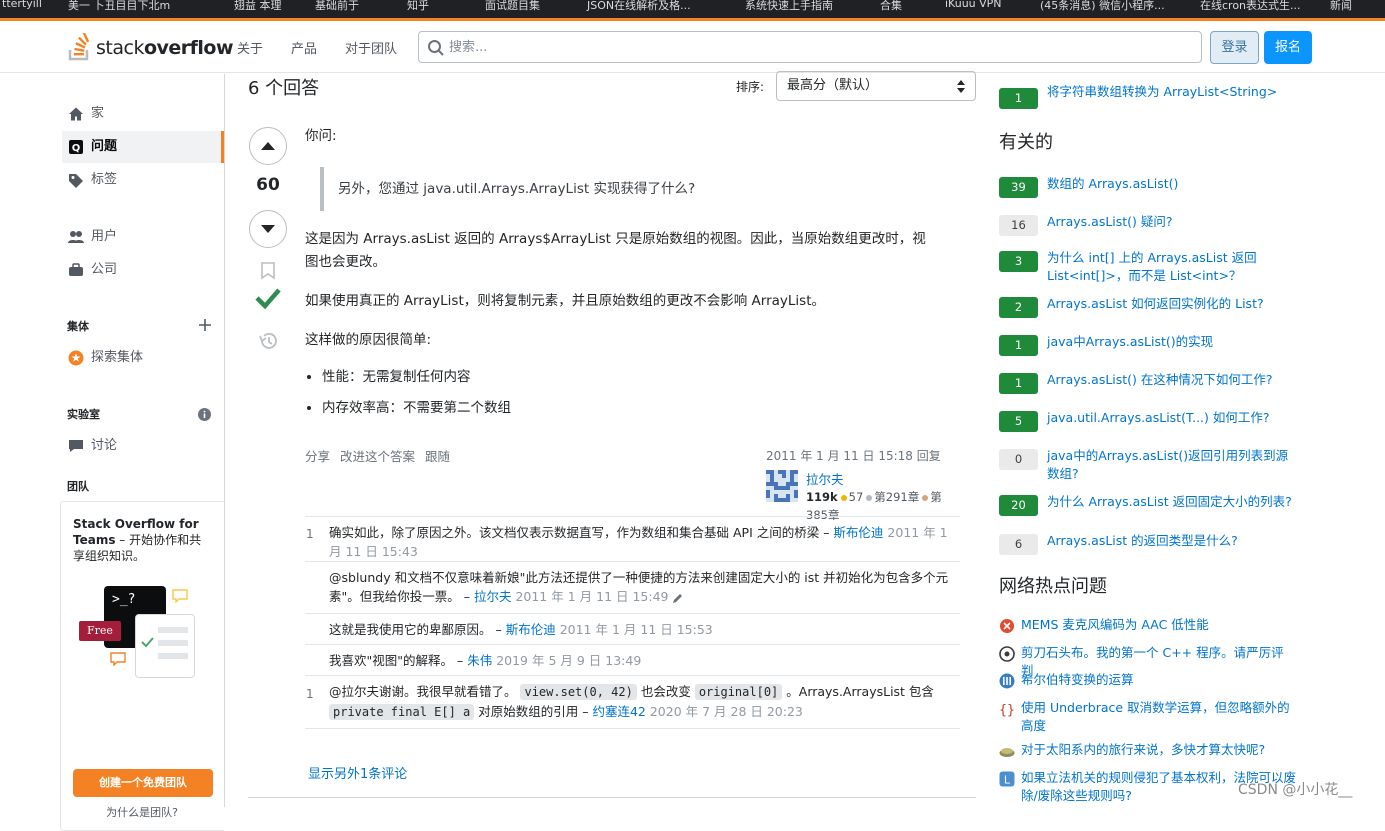 The width and height of the screenshot is (1385, 831). I want to click on answered-timestamp: 2011 年 1 月 11 日 15:18 回复, so click(861, 455).